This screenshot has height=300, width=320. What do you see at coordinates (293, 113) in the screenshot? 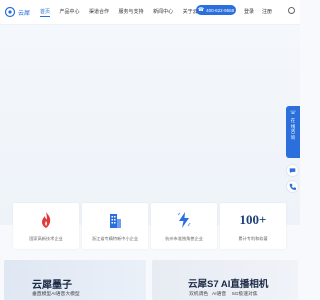
I see `headset-icon: ☏` at bounding box center [293, 113].